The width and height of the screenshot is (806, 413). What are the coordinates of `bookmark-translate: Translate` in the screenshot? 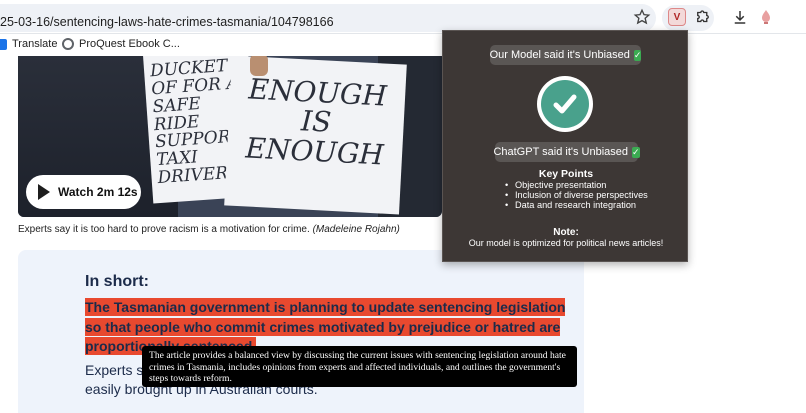 It's located at (28, 44).